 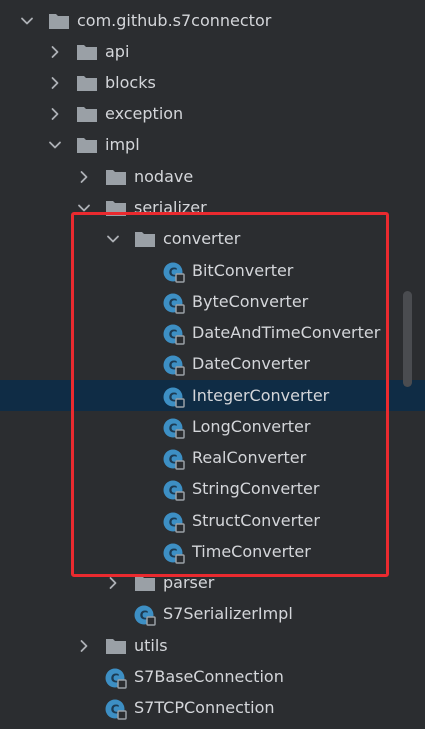 What do you see at coordinates (212, 645) in the screenshot?
I see `tree-item-utils: utils` at bounding box center [212, 645].